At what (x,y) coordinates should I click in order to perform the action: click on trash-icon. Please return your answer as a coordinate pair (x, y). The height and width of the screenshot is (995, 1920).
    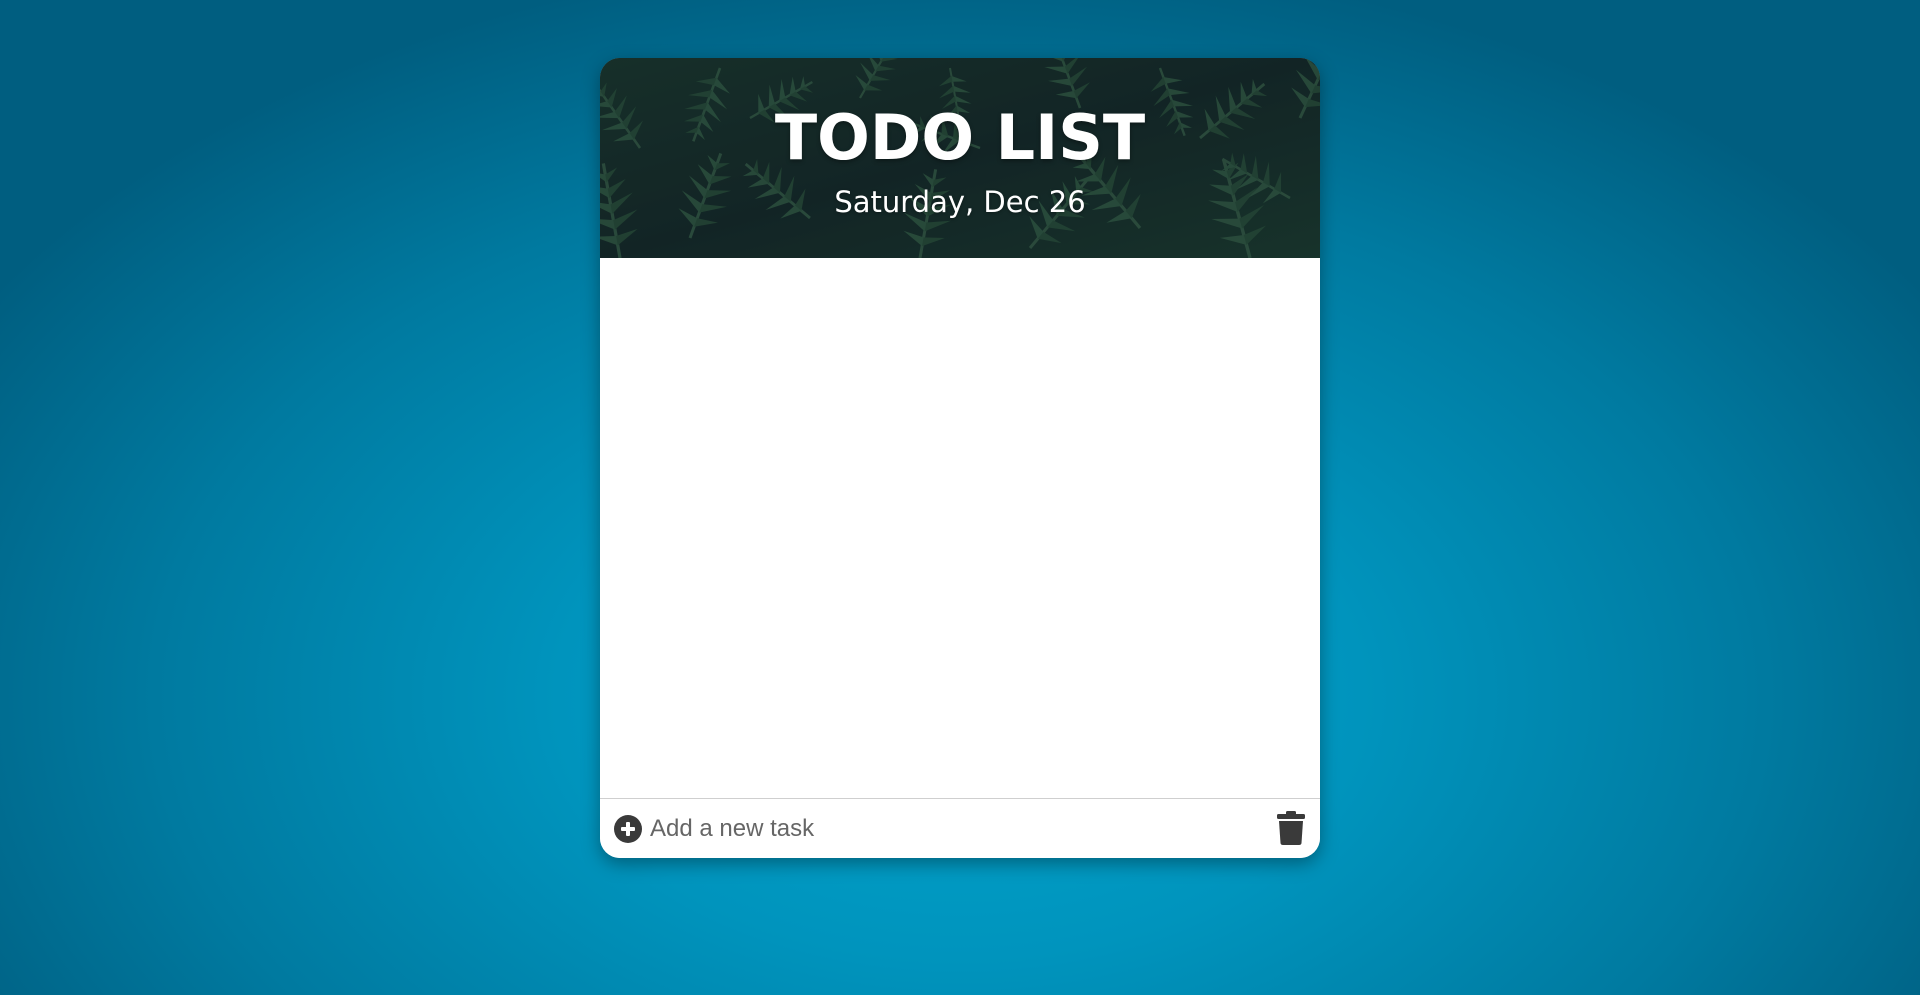
    Looking at the image, I should click on (1291, 828).